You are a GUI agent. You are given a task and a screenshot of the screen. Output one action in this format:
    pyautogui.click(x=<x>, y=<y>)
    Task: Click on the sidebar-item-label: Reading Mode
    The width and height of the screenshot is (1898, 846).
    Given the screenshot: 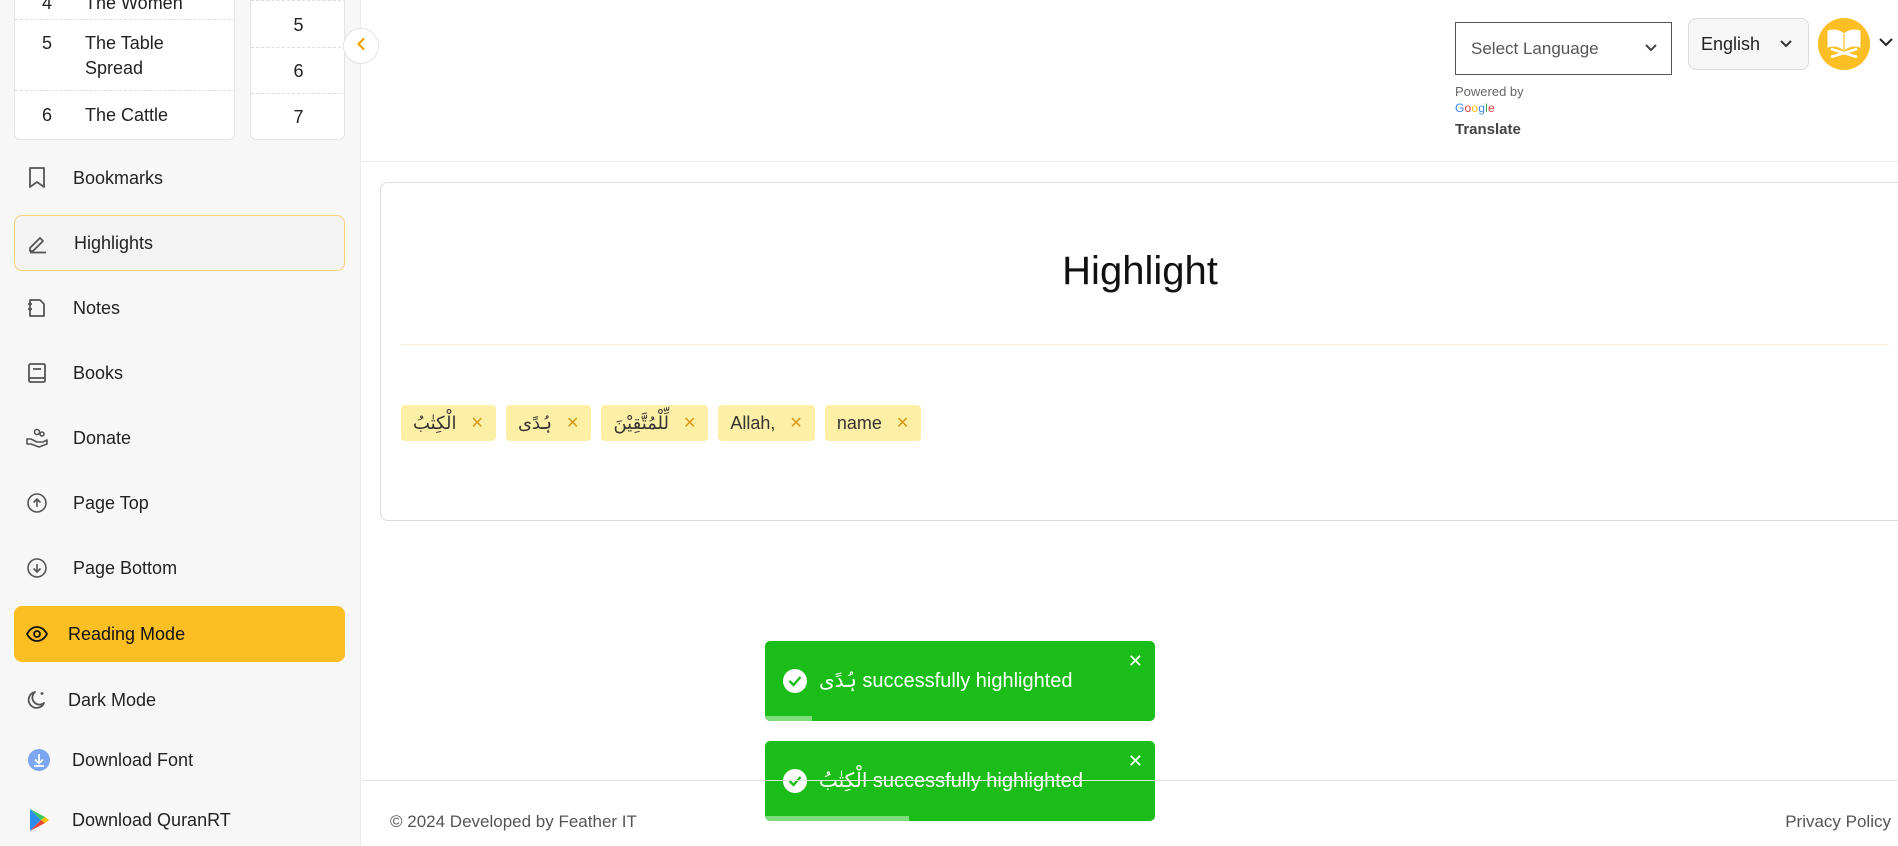 What is the action you would take?
    pyautogui.click(x=127, y=633)
    